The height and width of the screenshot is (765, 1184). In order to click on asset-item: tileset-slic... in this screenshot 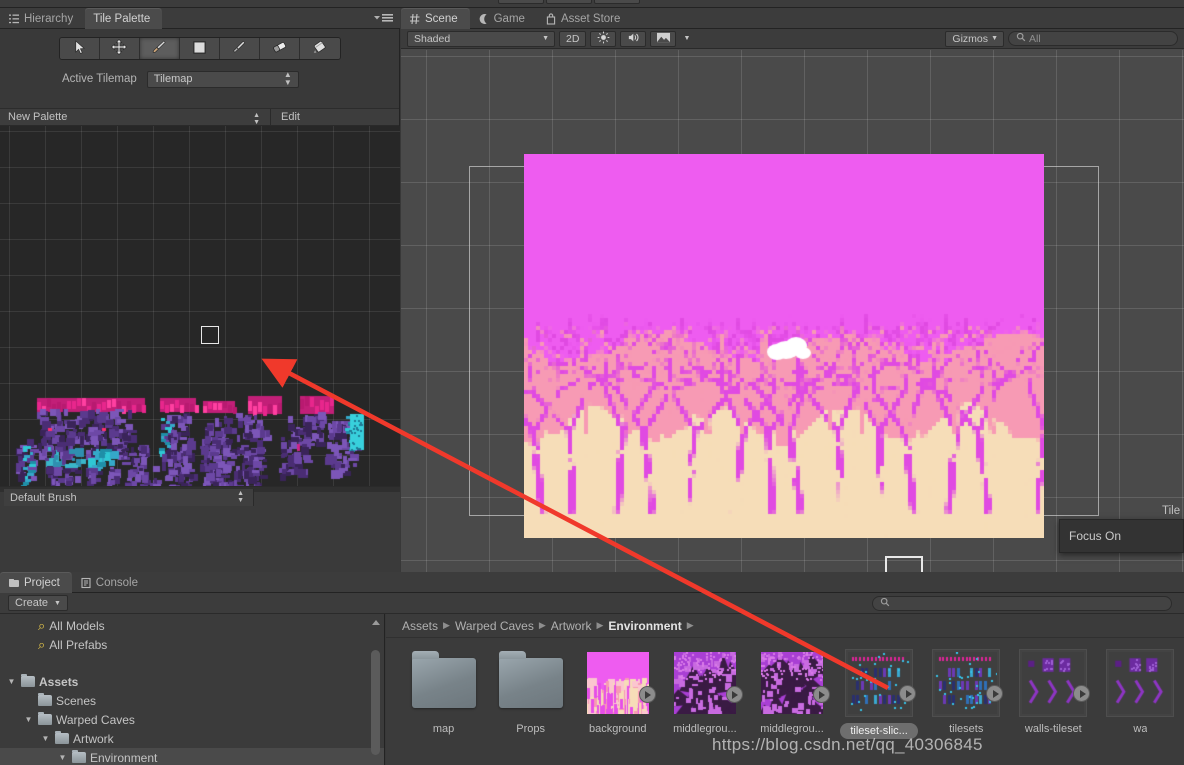, I will do `click(879, 707)`.